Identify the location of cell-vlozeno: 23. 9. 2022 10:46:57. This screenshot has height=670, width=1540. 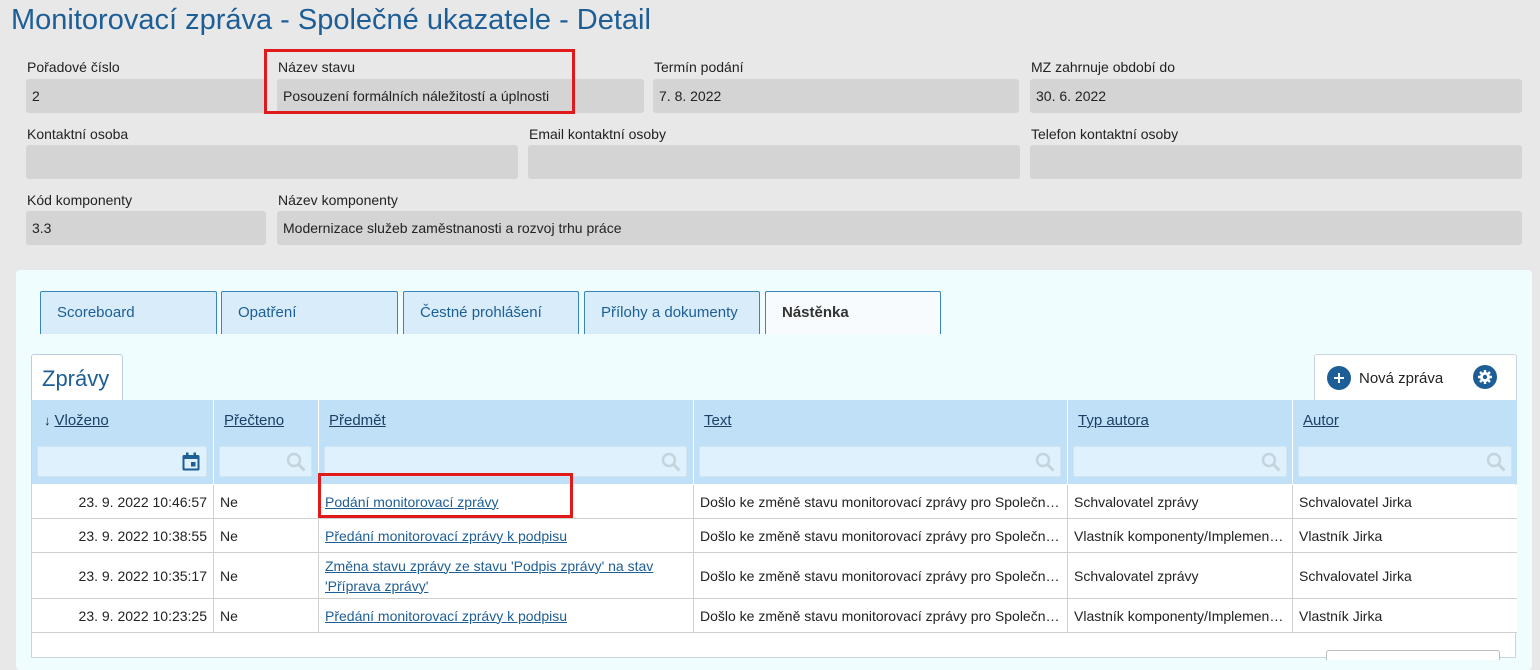
(142, 501).